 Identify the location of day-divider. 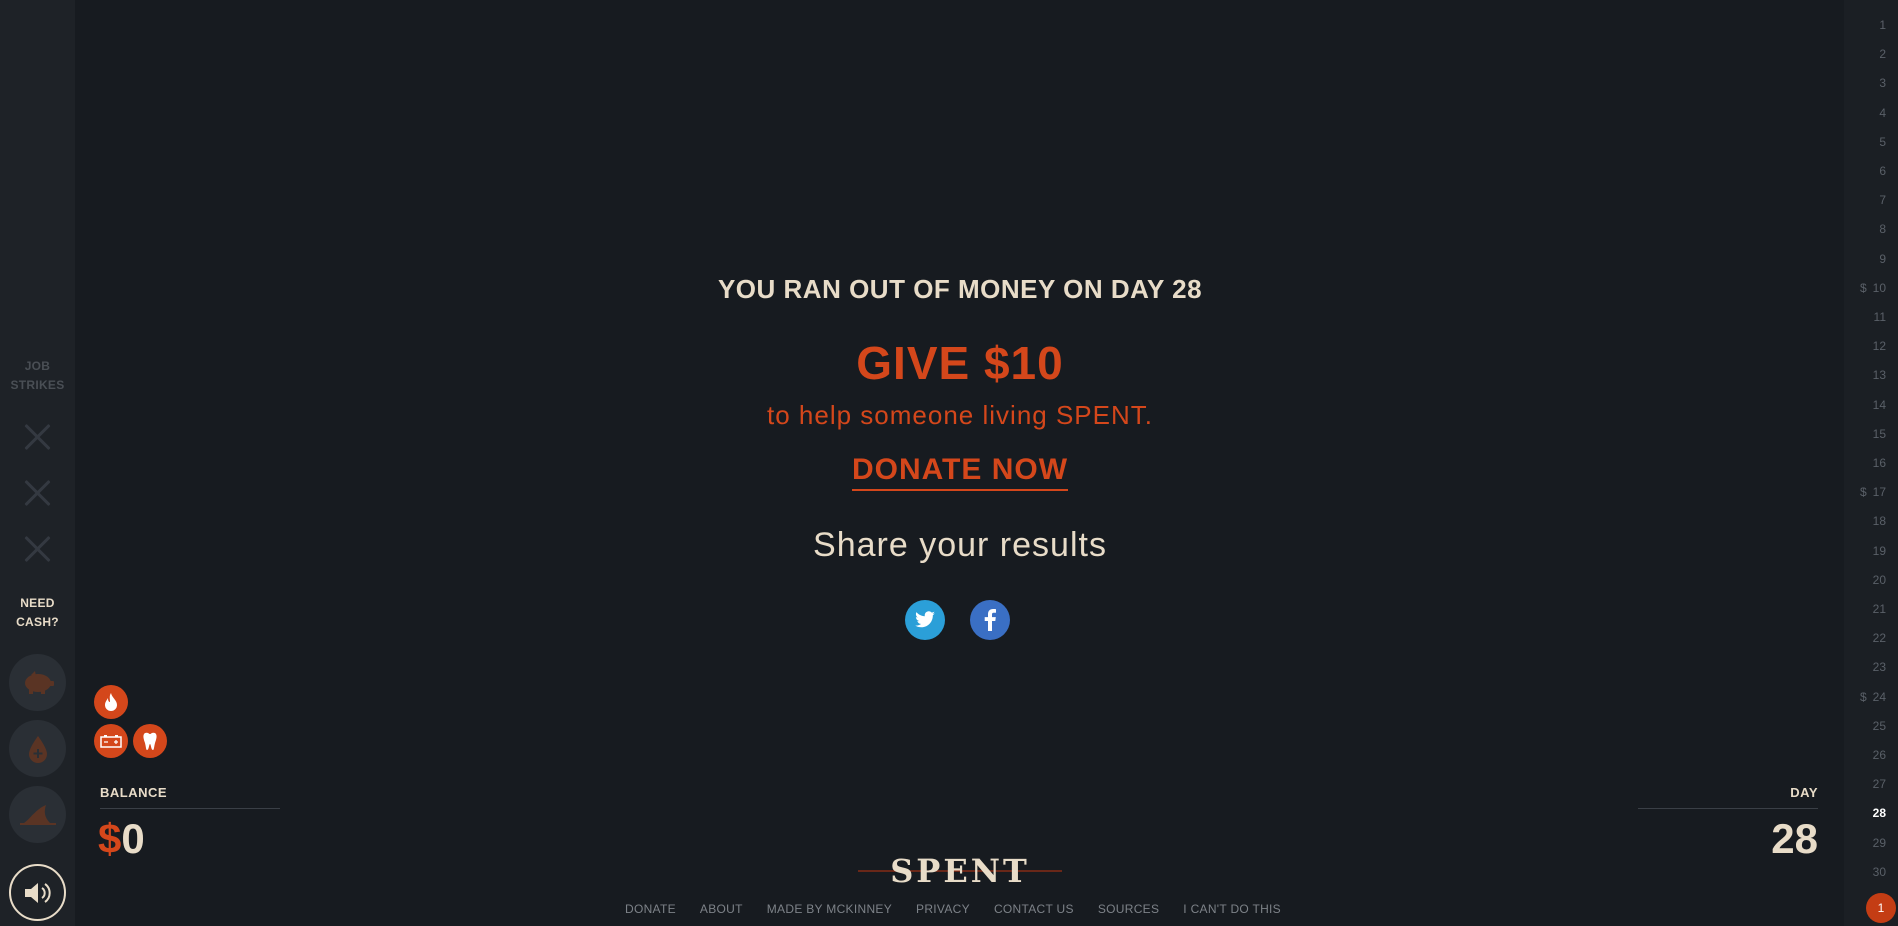
(1728, 808).